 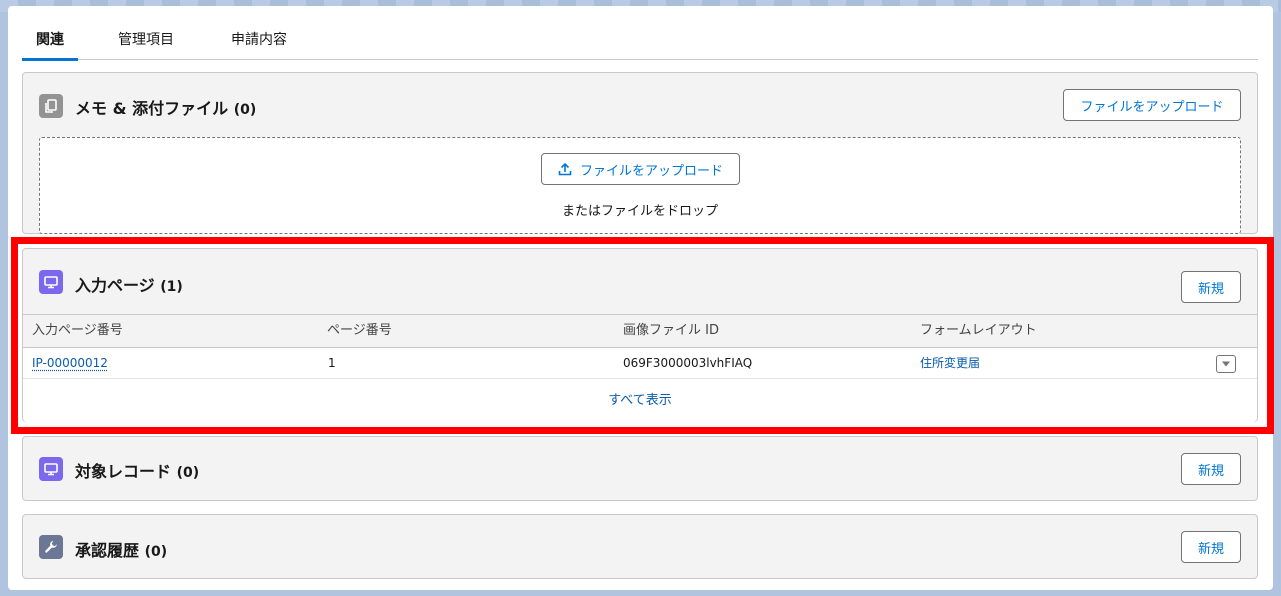 I want to click on chevron-down-icon, so click(x=1226, y=364).